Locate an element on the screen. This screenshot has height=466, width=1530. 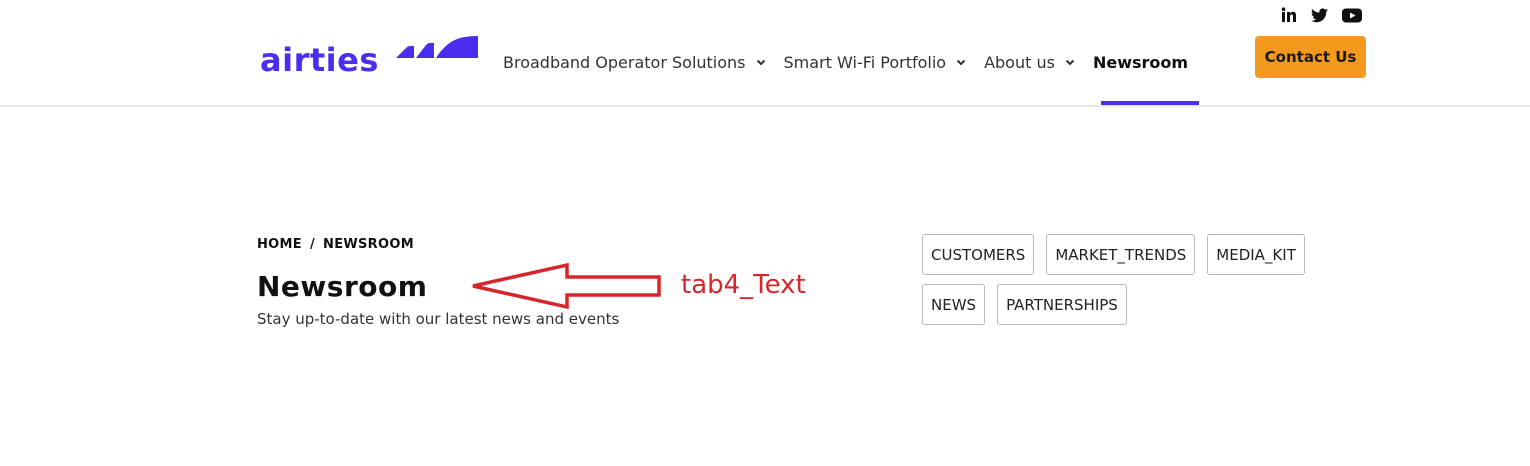
nav-label: Smart Wi-Fi Portfolio is located at coordinates (865, 62).